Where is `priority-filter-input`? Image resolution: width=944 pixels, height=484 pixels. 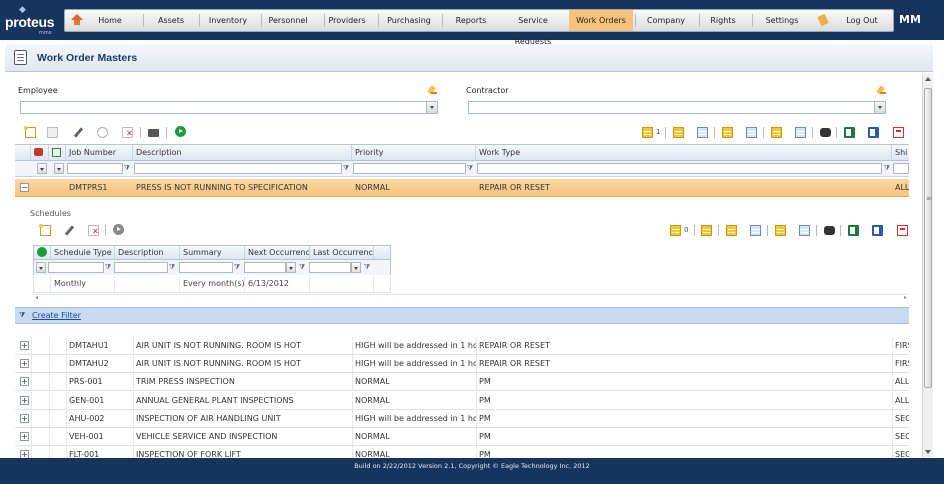 priority-filter-input is located at coordinates (409, 168).